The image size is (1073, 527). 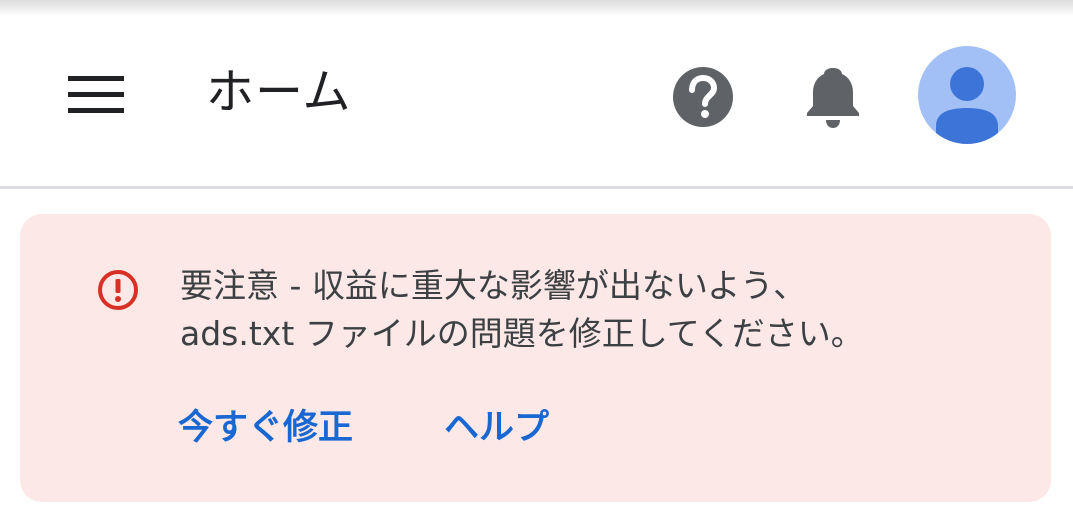 I want to click on header-divider, so click(x=536, y=187).